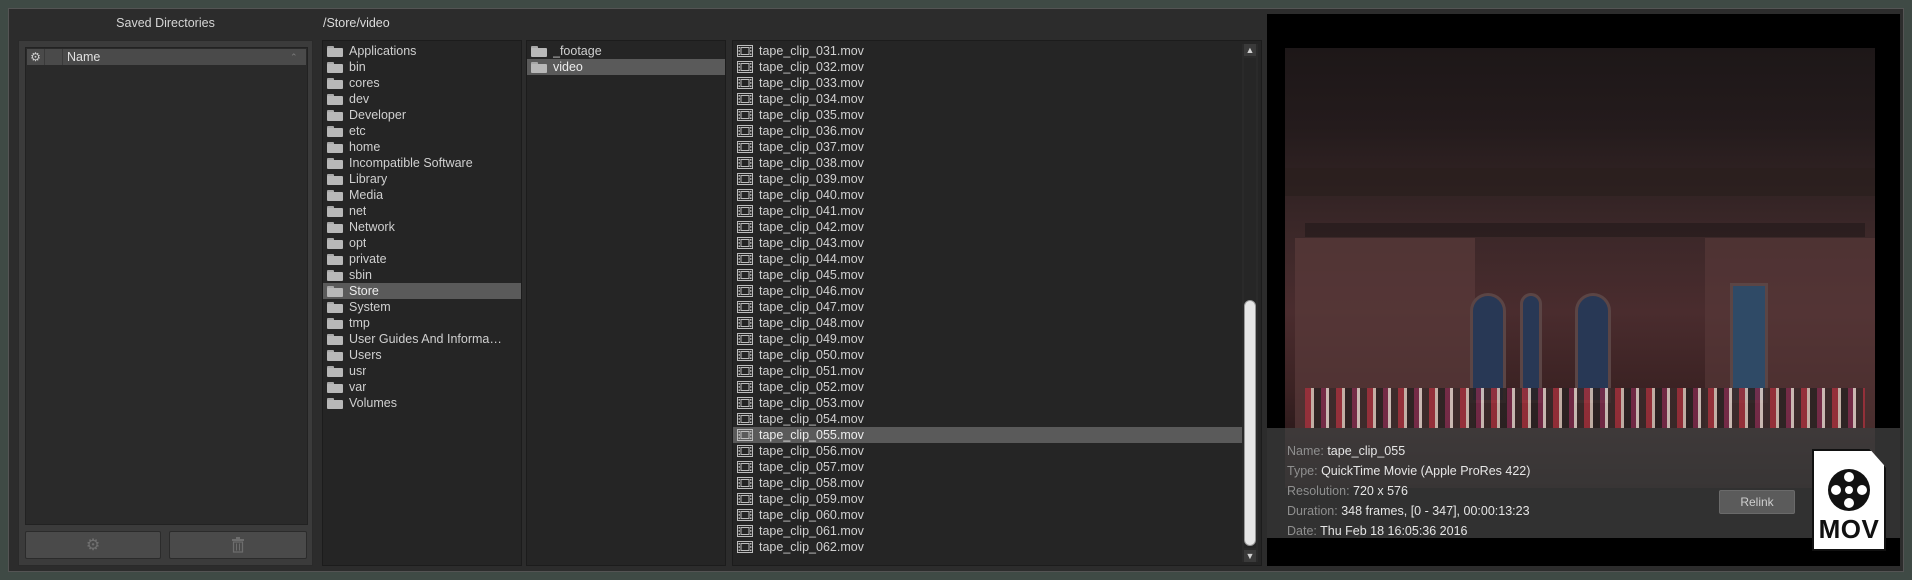 Image resolution: width=1912 pixels, height=580 pixels. What do you see at coordinates (422, 67) in the screenshot?
I see `folder-item: bin` at bounding box center [422, 67].